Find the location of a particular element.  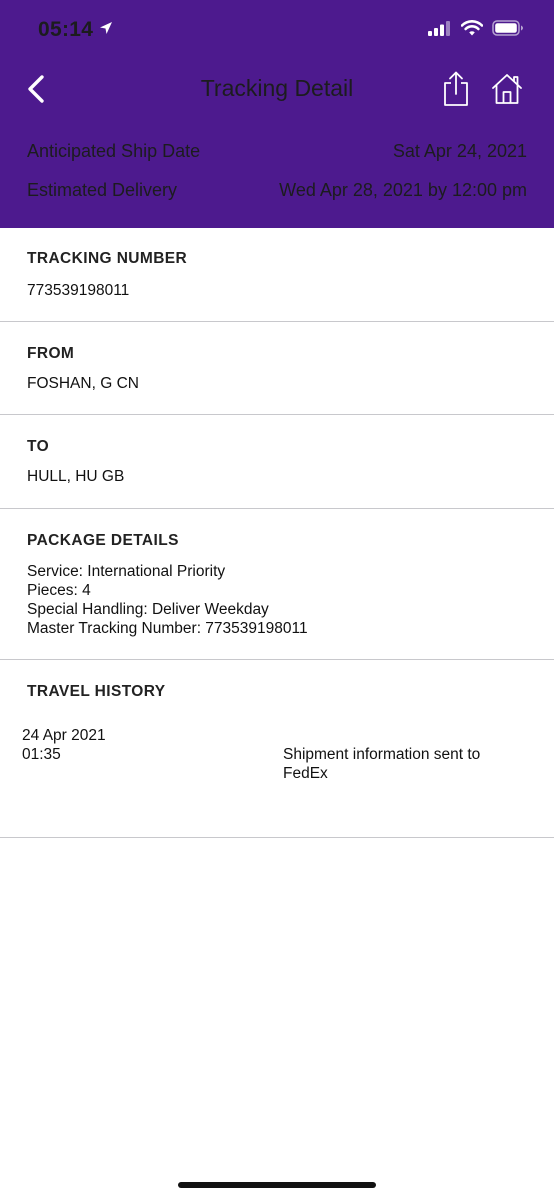

share-icon is located at coordinates (456, 88).